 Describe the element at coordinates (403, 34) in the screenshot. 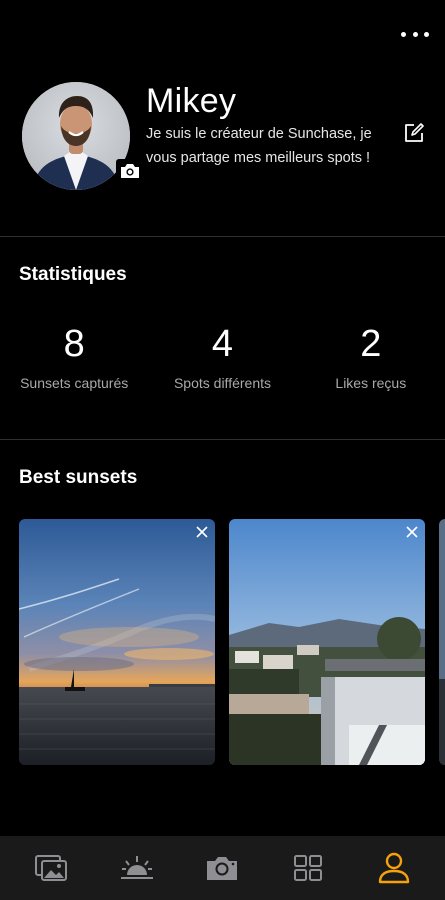

I see `more-horizontal-icon` at that location.